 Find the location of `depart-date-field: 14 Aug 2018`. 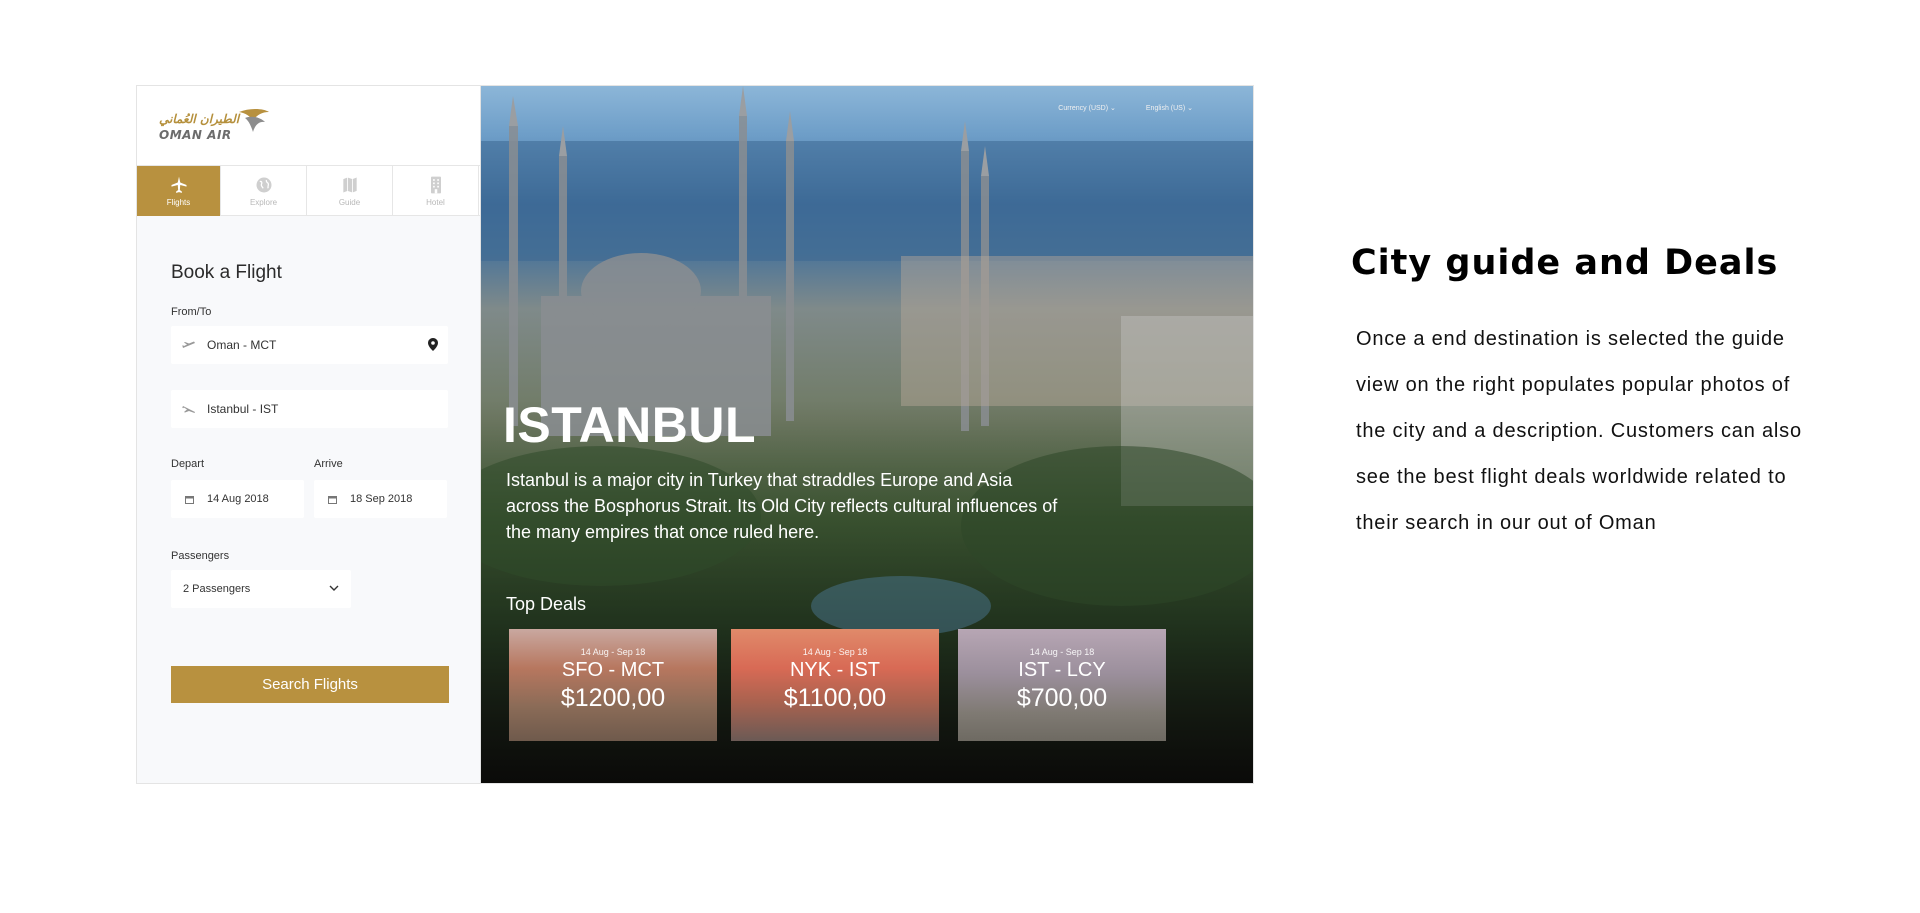

depart-date-field: 14 Aug 2018 is located at coordinates (237, 499).